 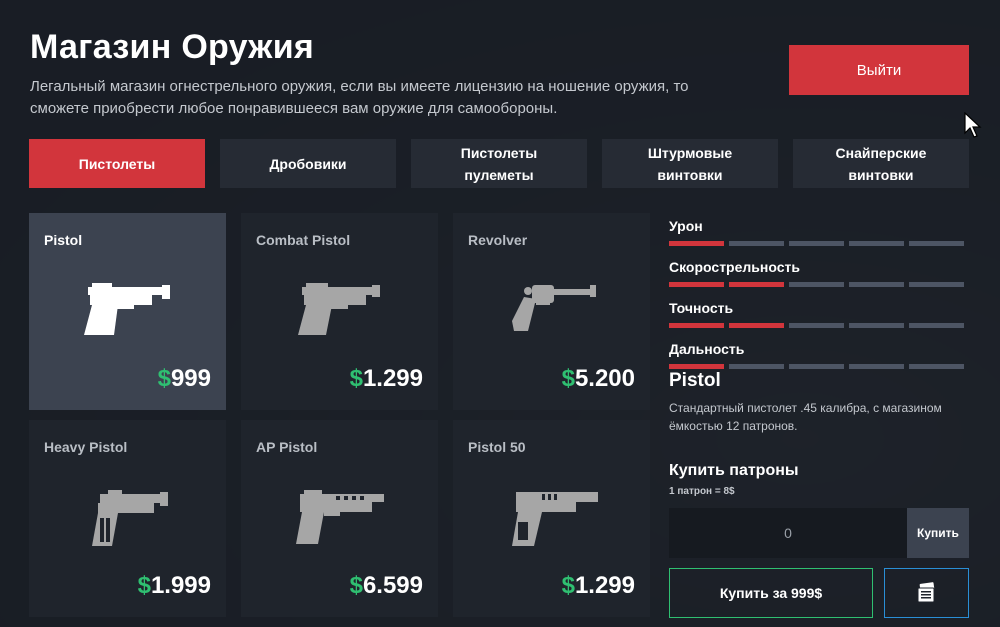 I want to click on weapon-price: $6.599, so click(x=386, y=586).